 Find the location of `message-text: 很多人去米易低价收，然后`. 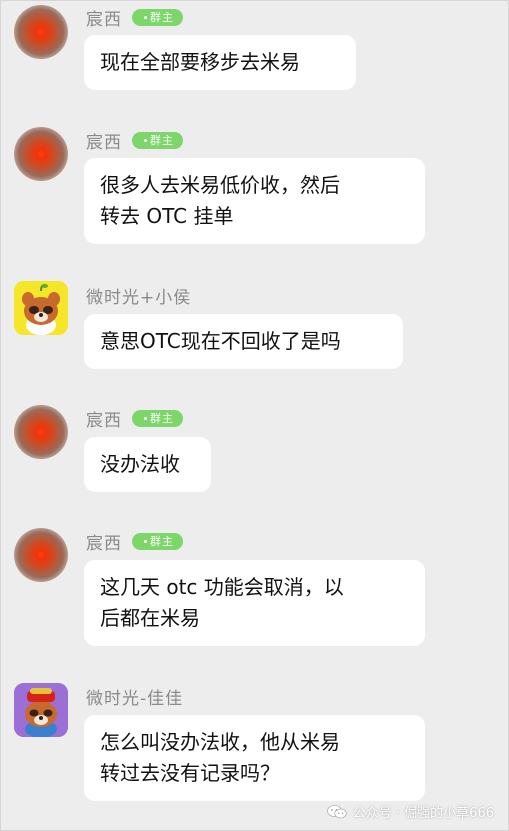

message-text: 很多人去米易低价收，然后 is located at coordinates (220, 185).